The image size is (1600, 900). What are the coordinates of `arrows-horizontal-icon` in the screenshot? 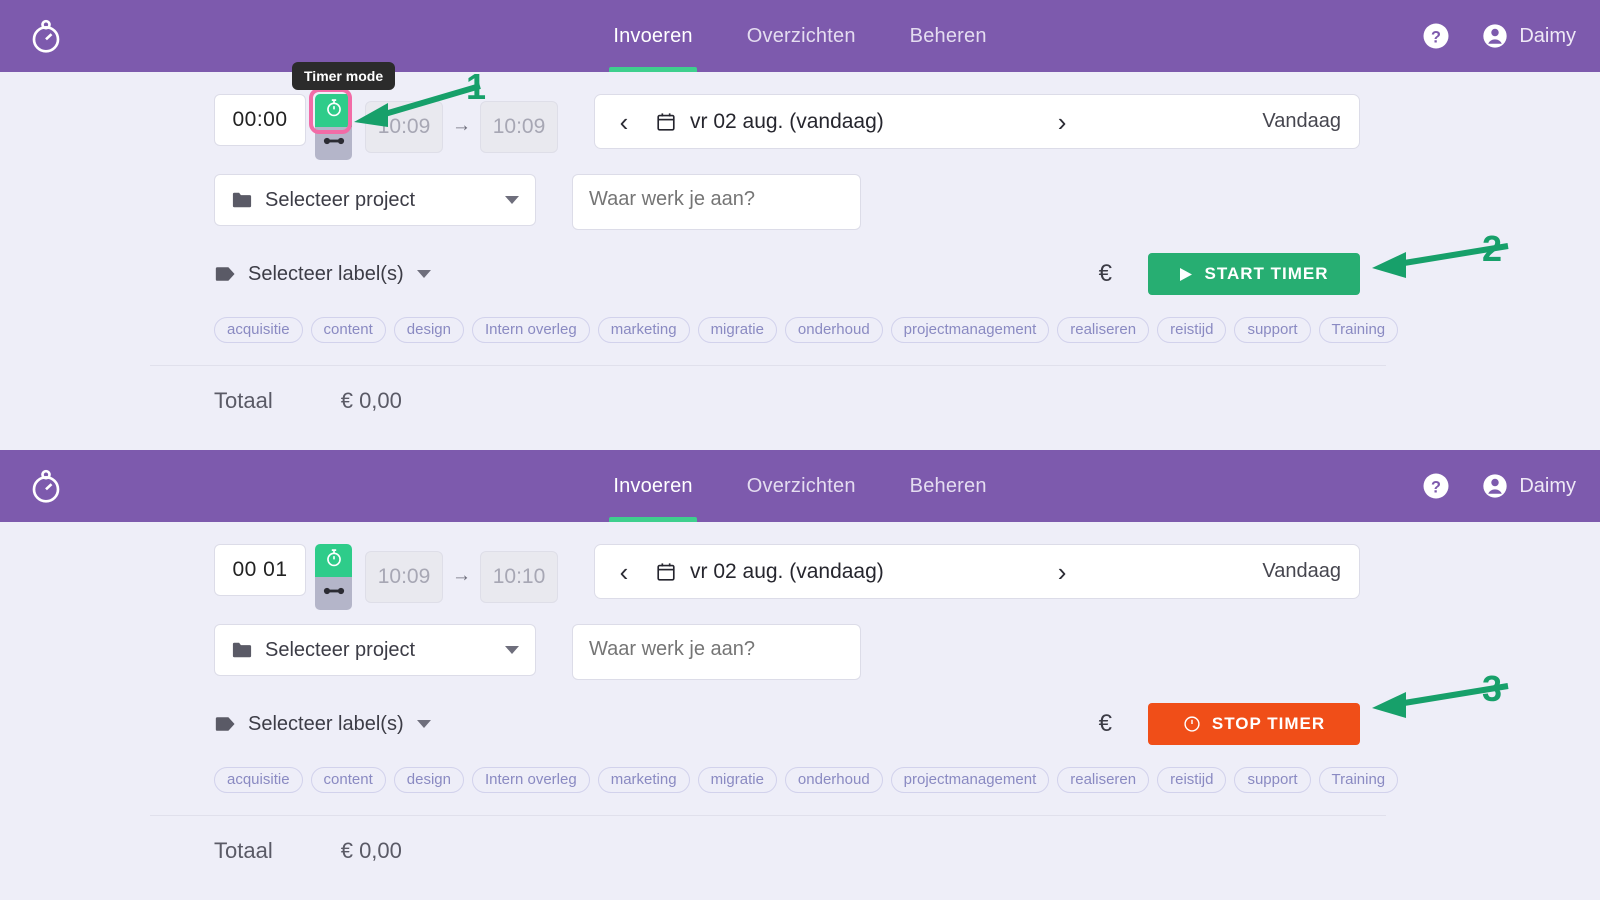 It's located at (334, 143).